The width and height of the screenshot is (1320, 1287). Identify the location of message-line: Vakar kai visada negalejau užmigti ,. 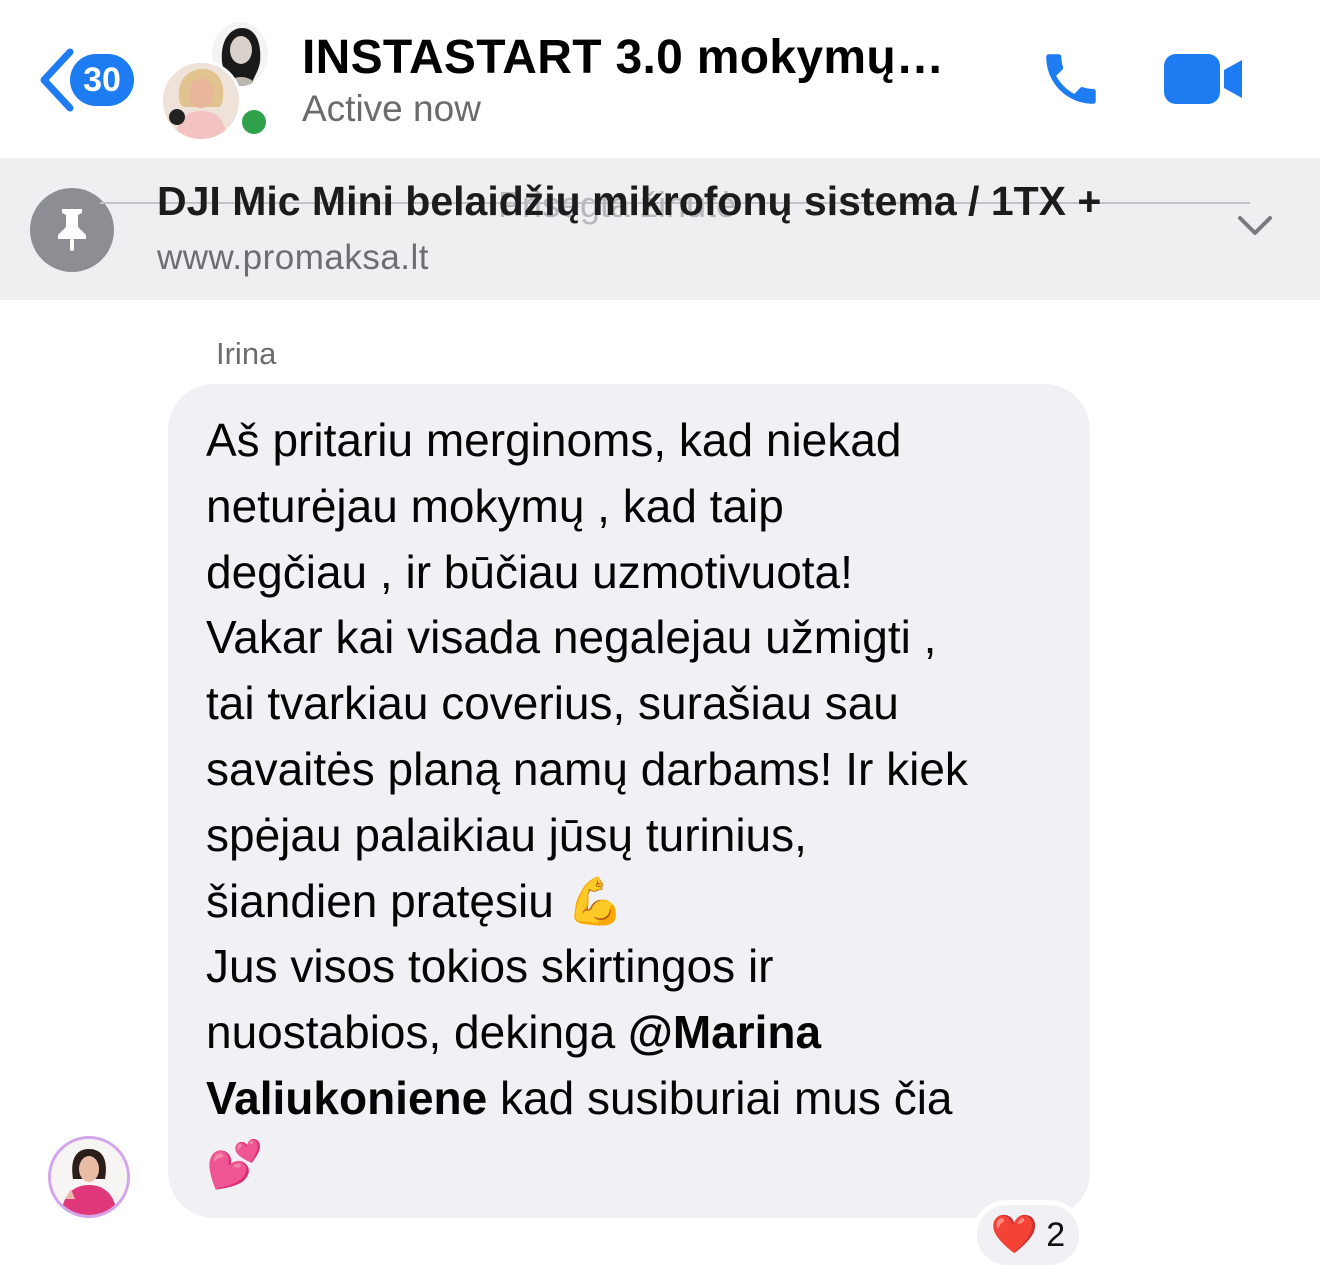
(571, 637).